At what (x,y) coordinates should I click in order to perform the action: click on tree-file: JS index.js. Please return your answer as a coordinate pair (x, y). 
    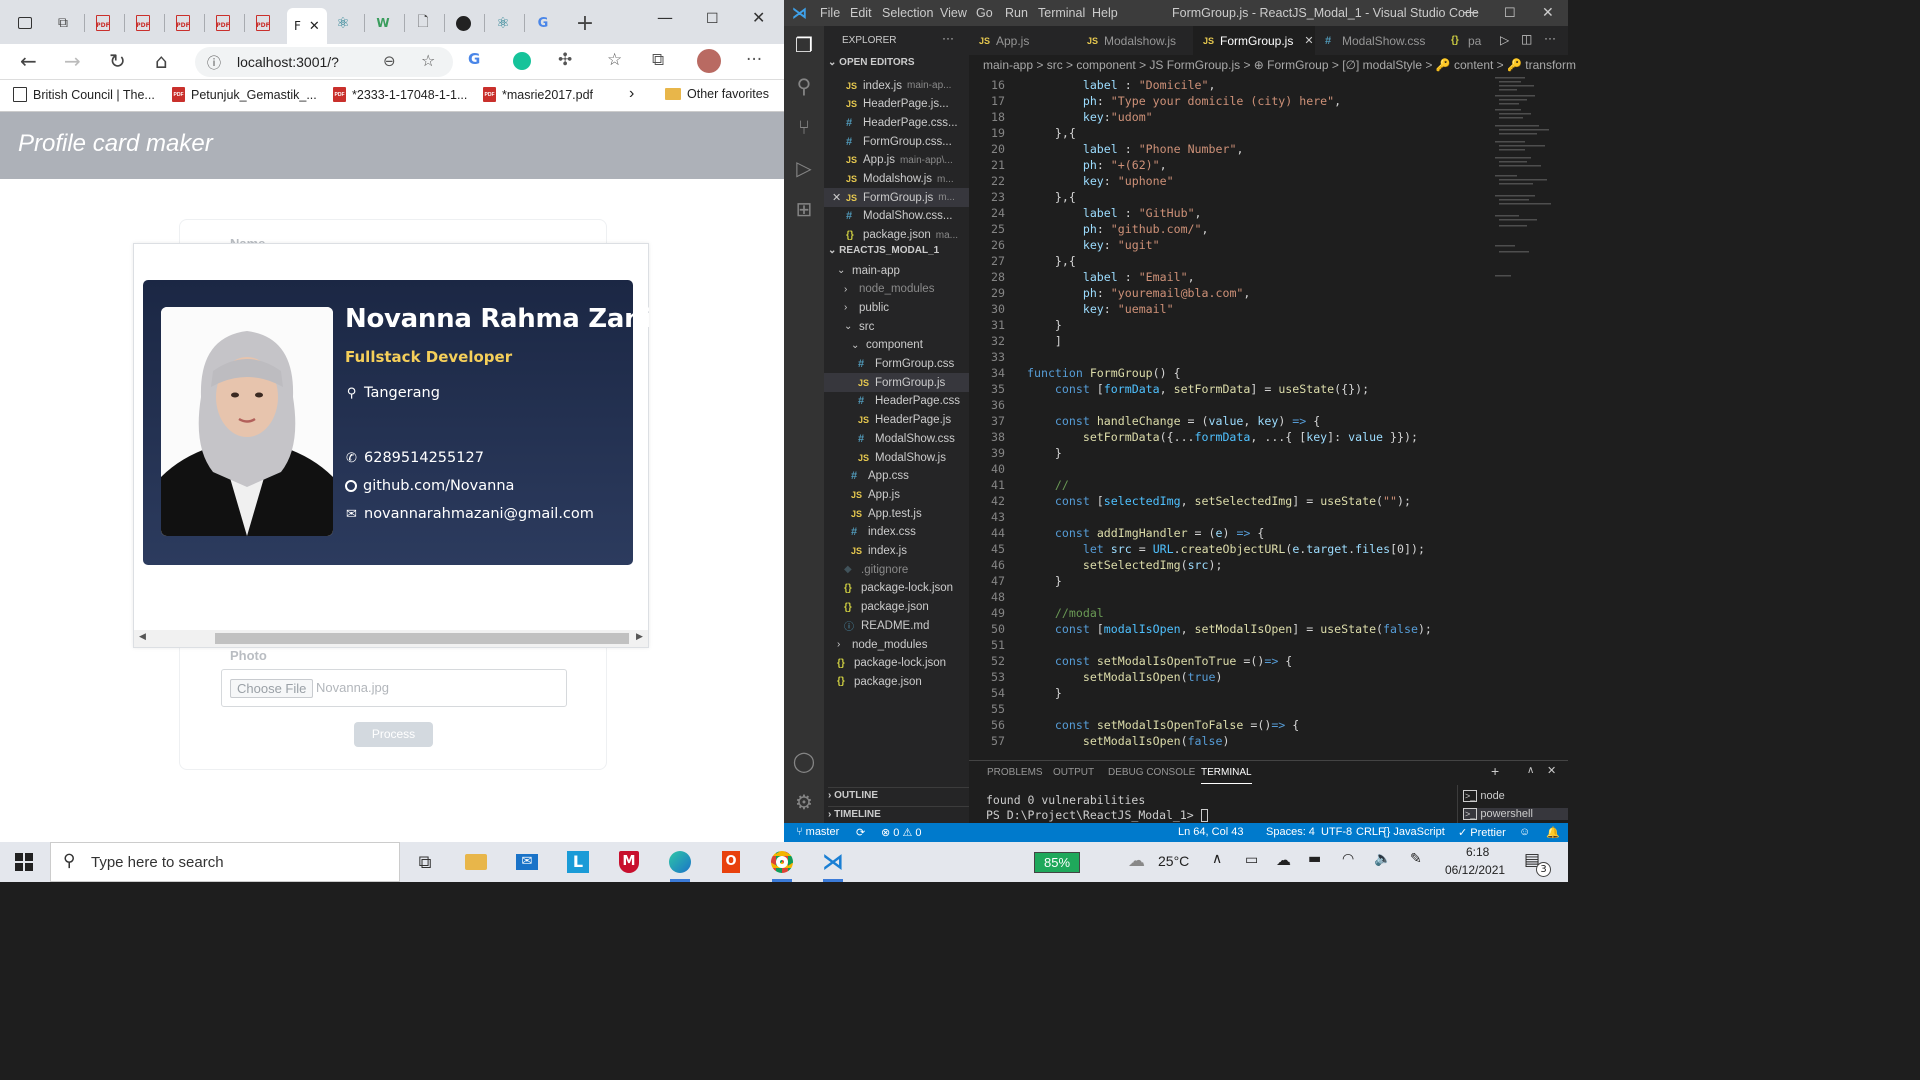
    Looking at the image, I should click on (896, 551).